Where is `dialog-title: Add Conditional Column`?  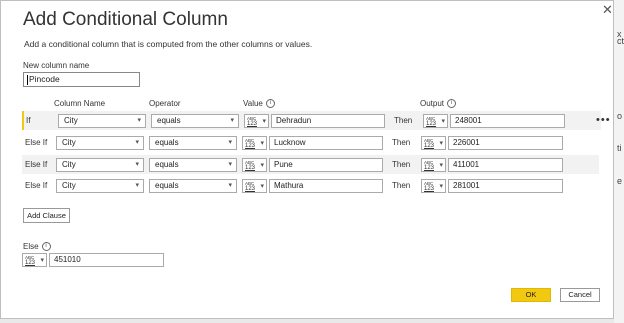
dialog-title: Add Conditional Column is located at coordinates (125, 19).